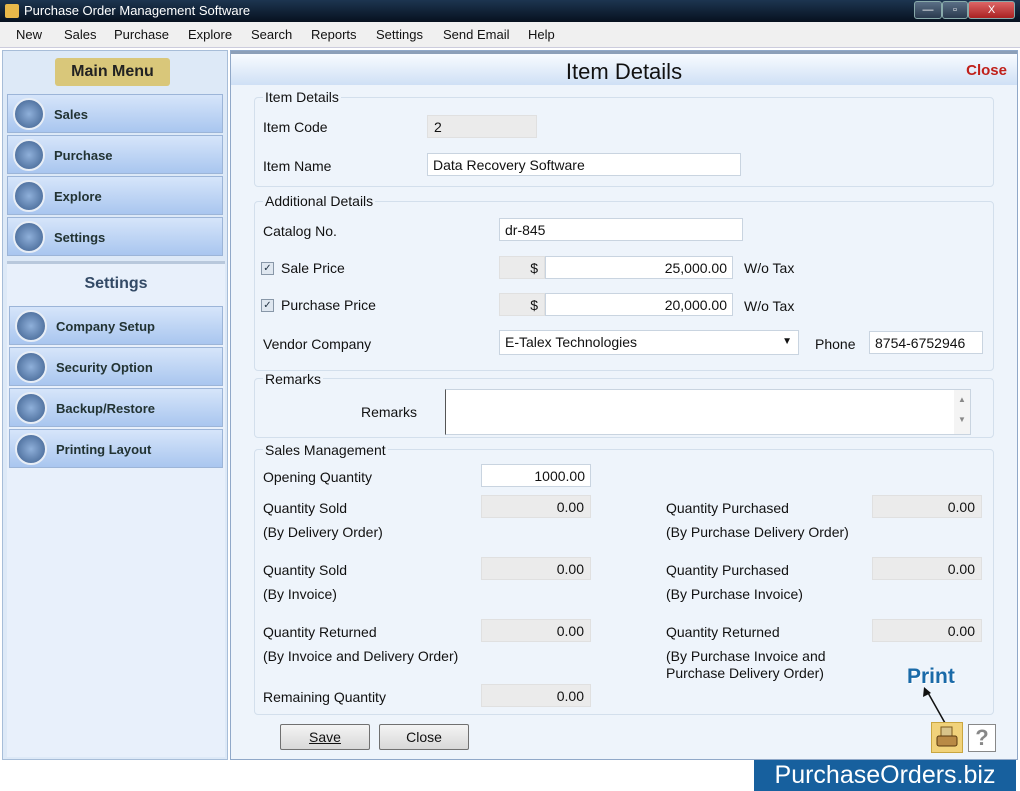 Image resolution: width=1020 pixels, height=791 pixels. Describe the element at coordinates (300, 594) in the screenshot. I see `sold-inv-sub: (By Invoice)` at that location.